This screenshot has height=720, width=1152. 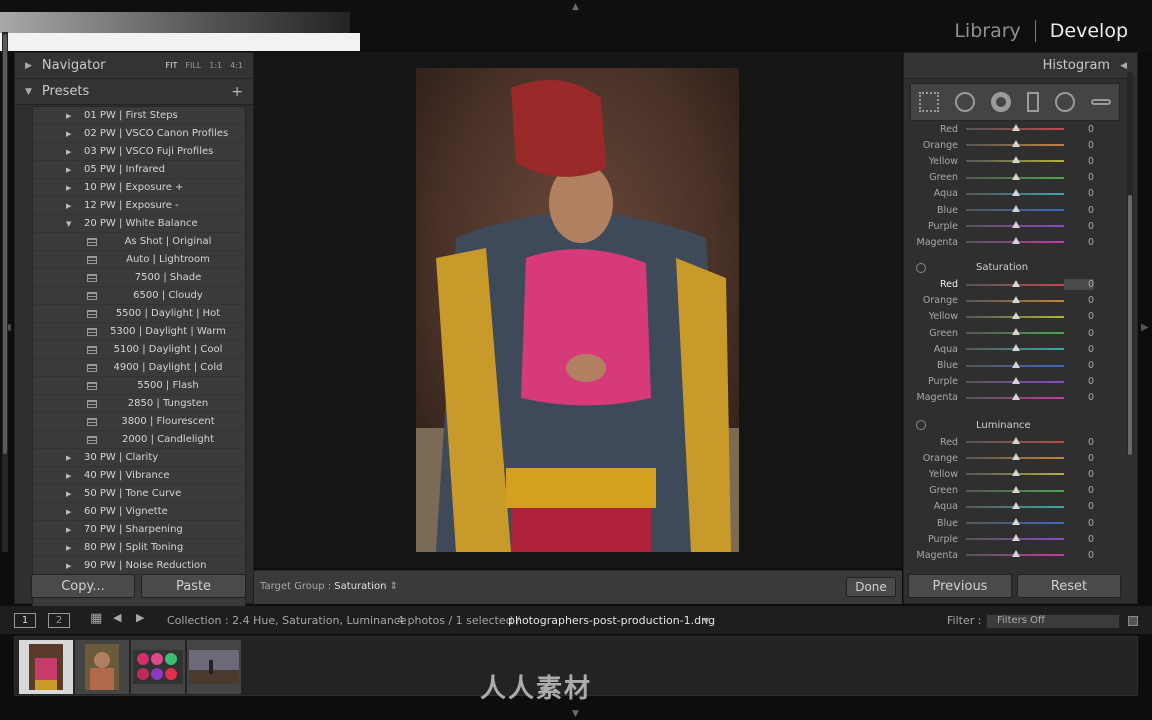 I want to click on preset-item: 2850 | Tungsten, so click(x=139, y=404).